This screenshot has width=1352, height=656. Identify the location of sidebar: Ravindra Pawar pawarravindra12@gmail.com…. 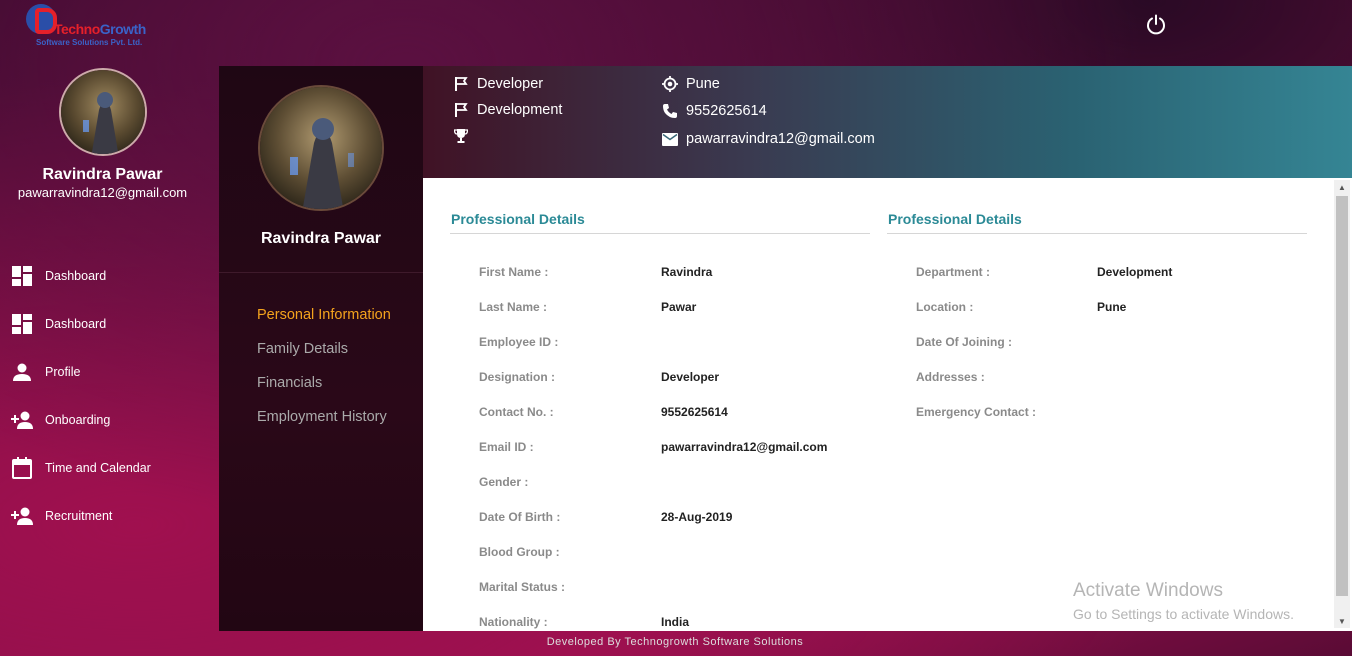
(109, 350).